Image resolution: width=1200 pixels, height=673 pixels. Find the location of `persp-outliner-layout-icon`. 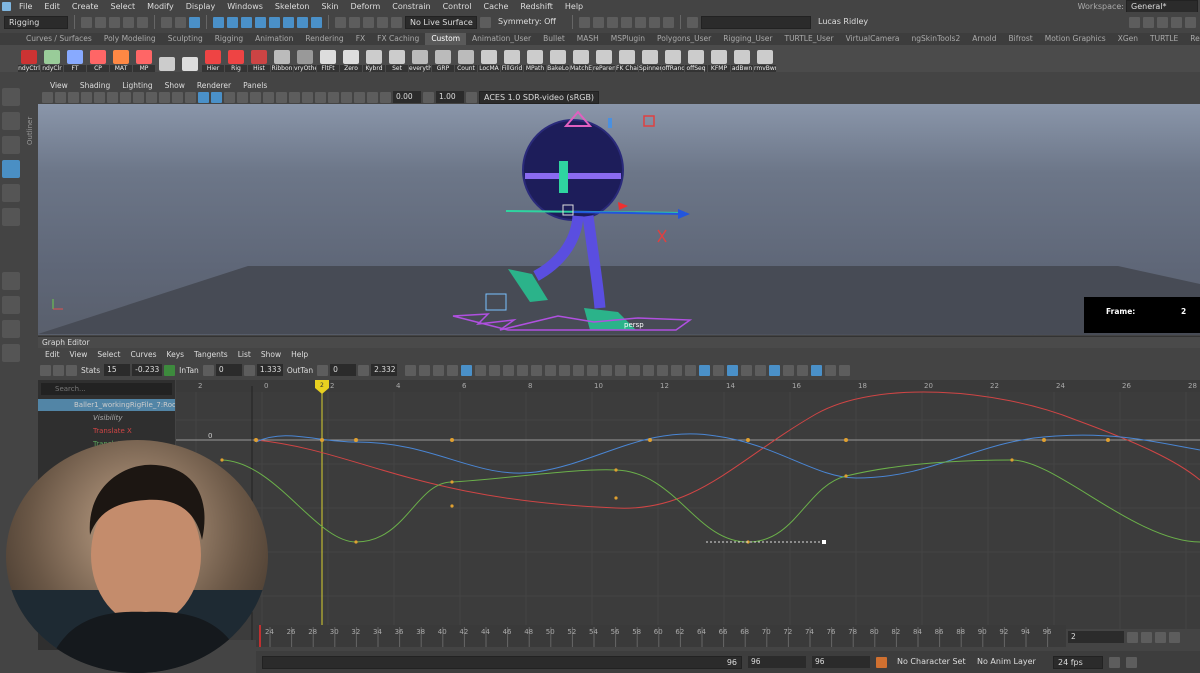

persp-outliner-layout-icon is located at coordinates (11, 329).